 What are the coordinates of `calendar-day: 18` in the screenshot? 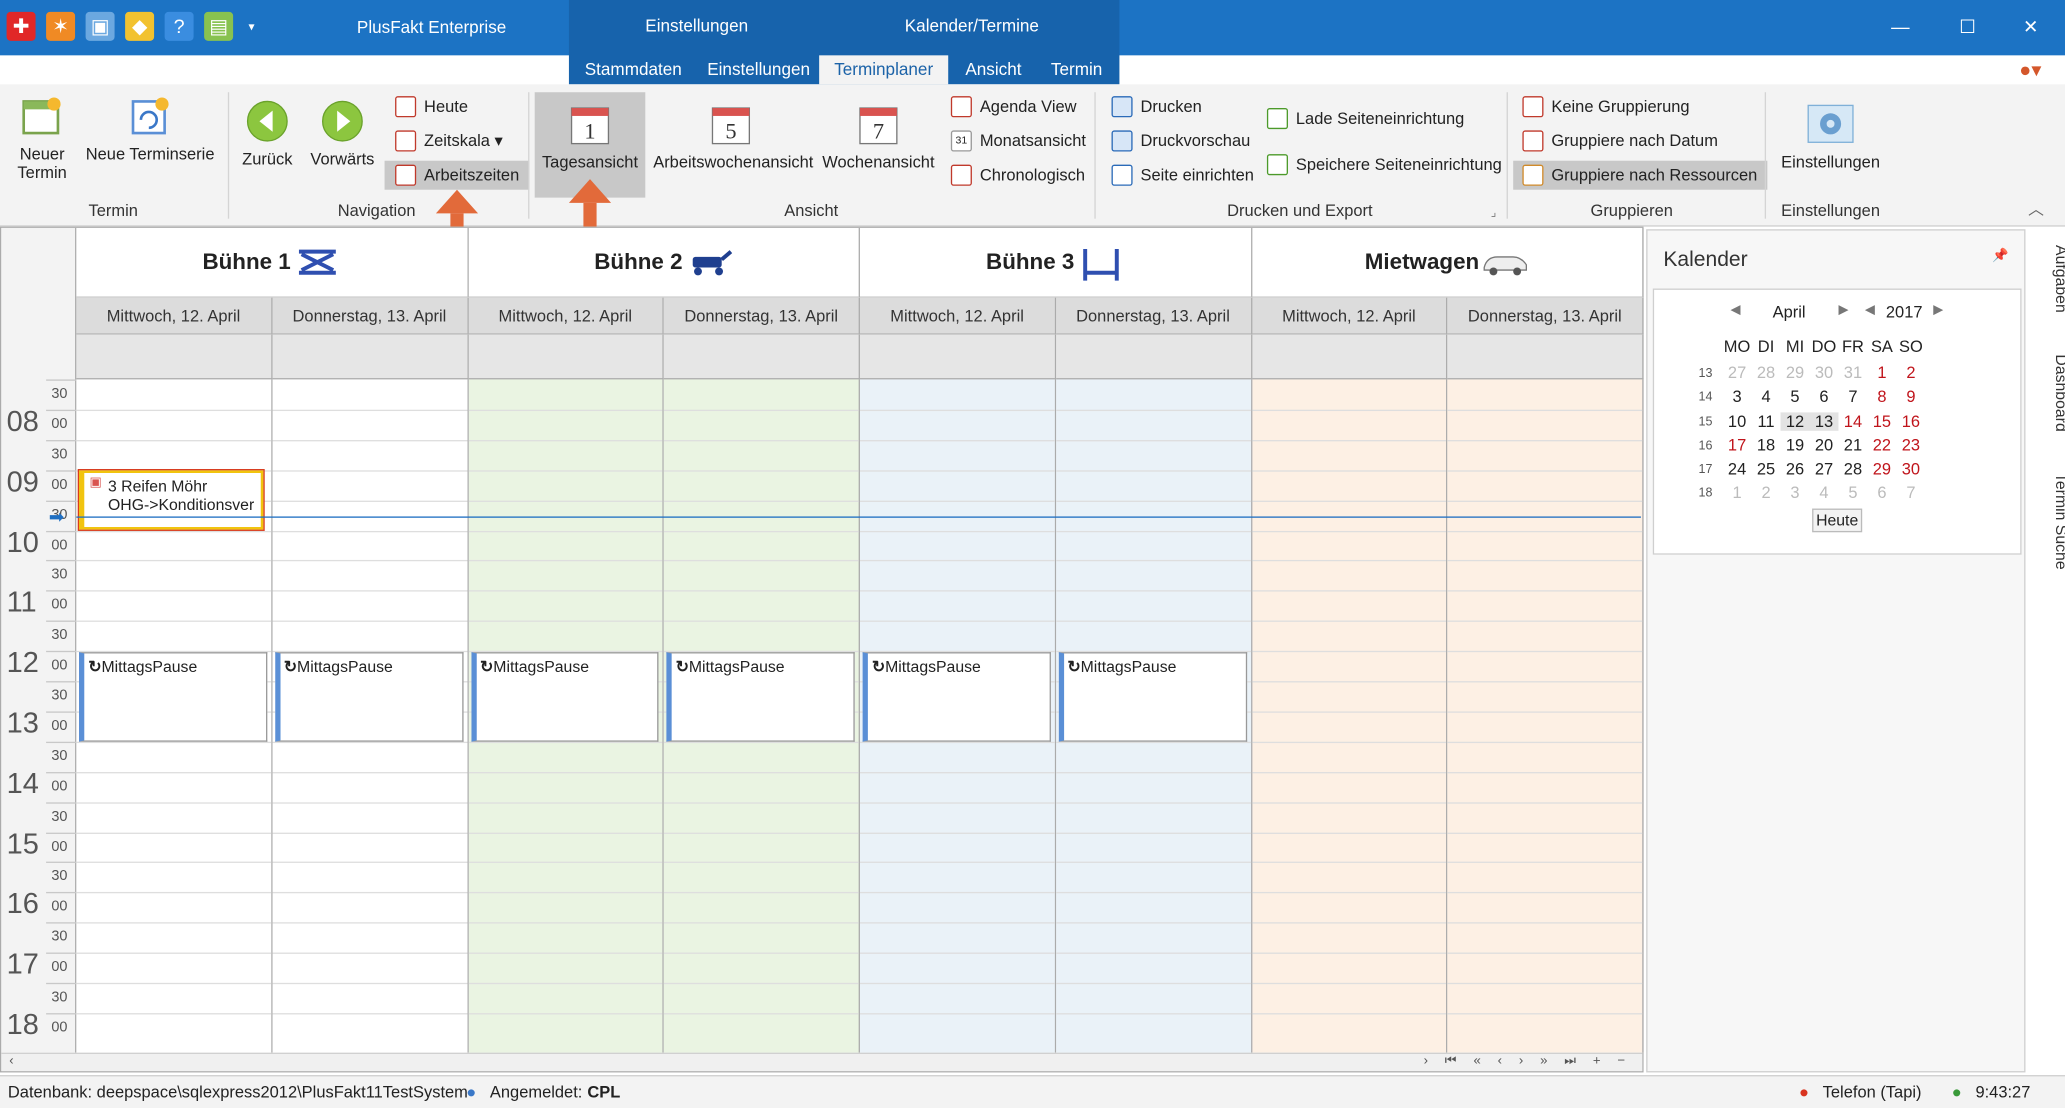 It's located at (1766, 445).